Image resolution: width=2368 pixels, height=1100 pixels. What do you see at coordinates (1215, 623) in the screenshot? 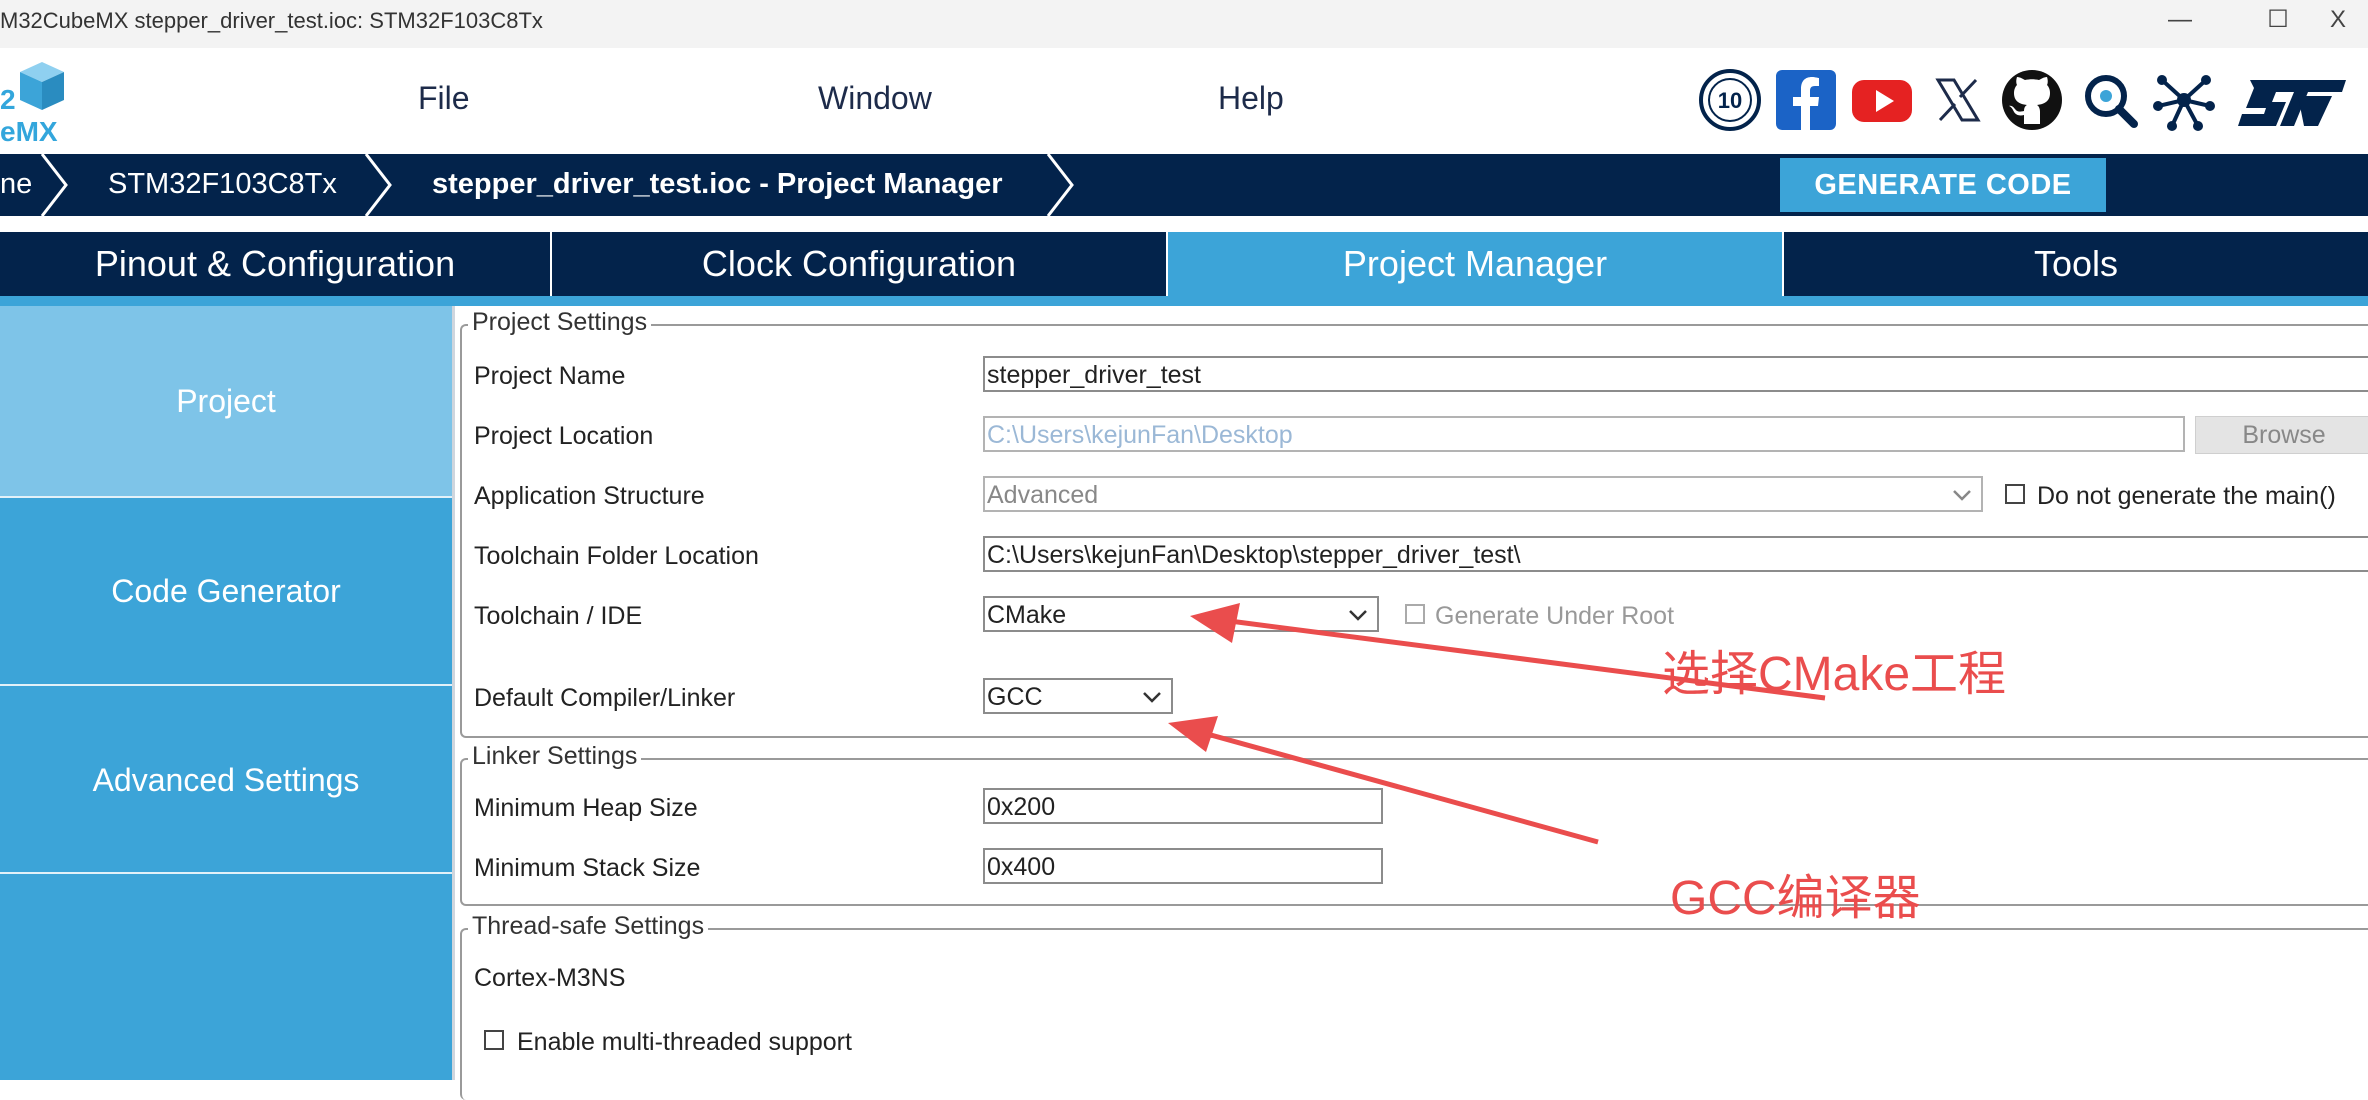
I see `cmake-arrow-head` at bounding box center [1215, 623].